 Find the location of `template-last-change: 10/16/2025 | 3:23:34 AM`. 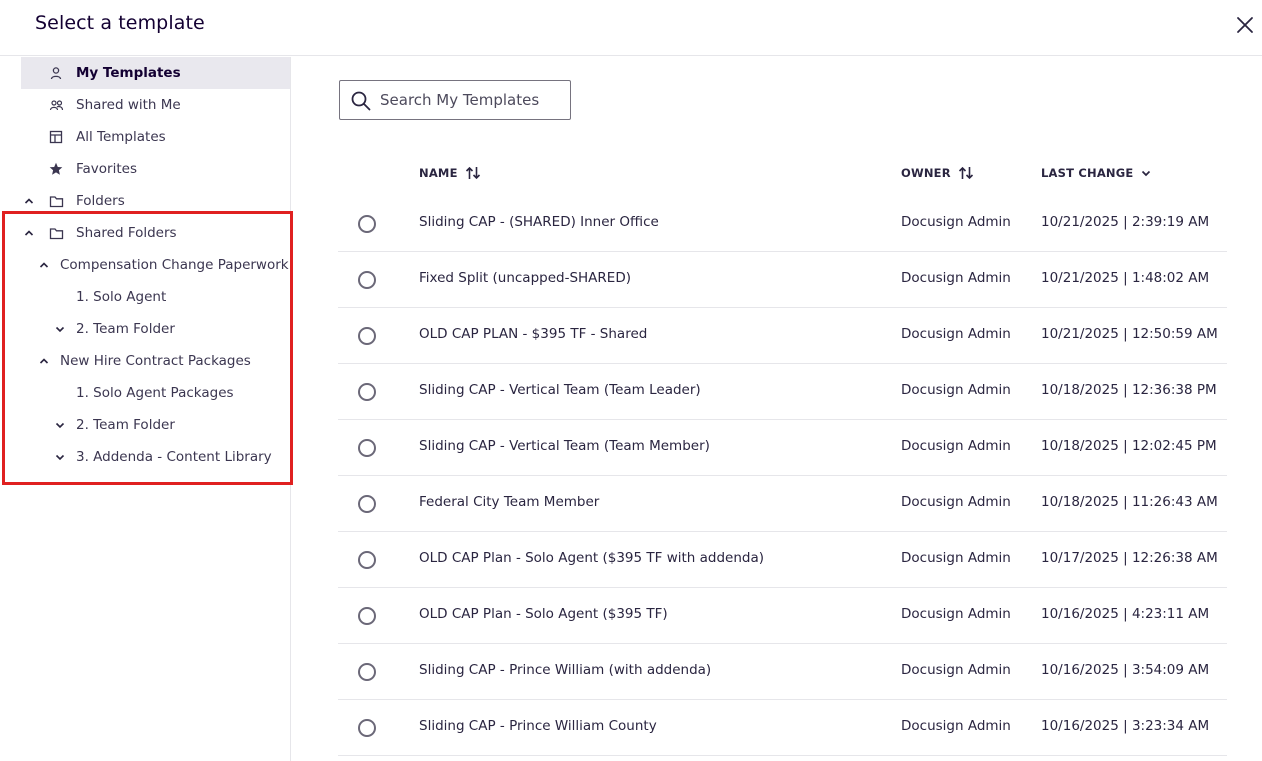

template-last-change: 10/16/2025 | 3:23:34 AM is located at coordinates (1125, 726).